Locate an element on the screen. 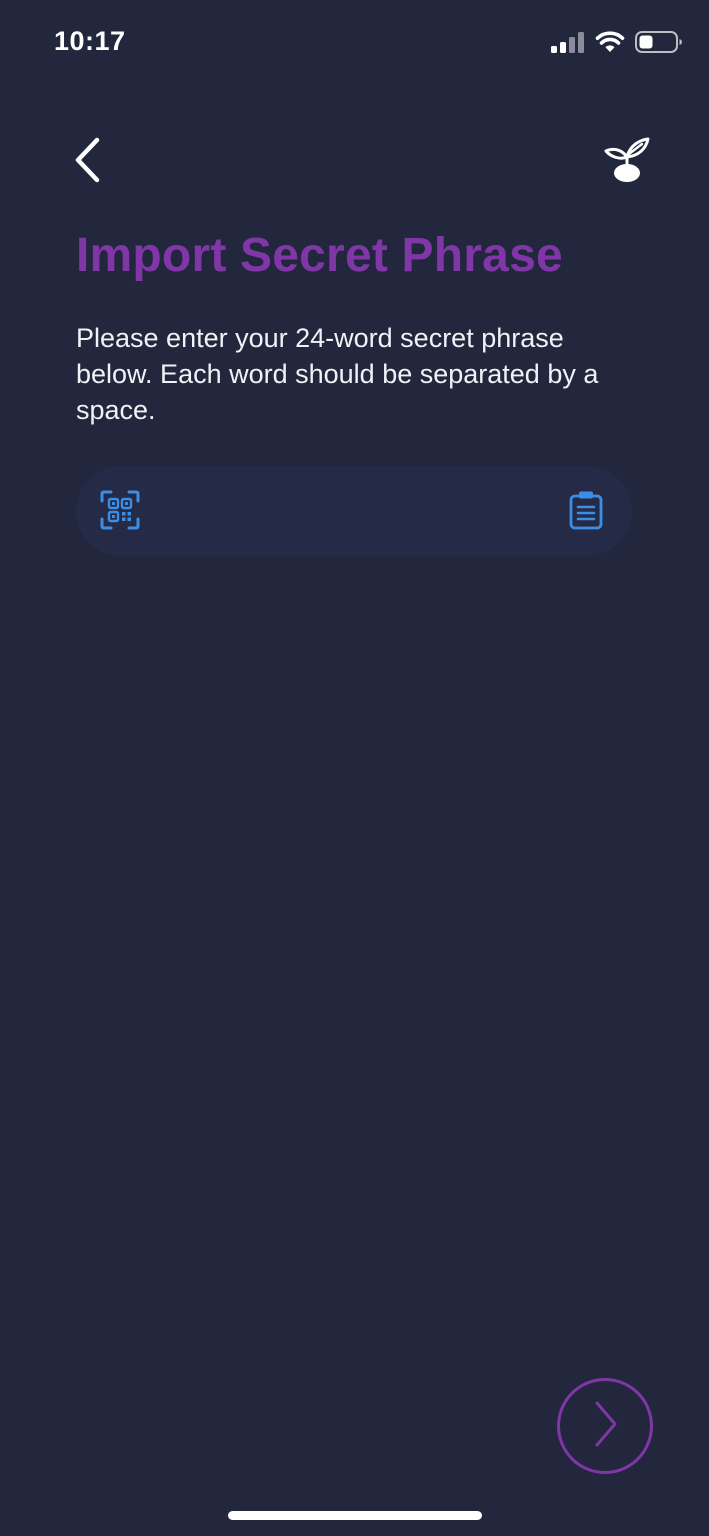 This screenshot has height=1536, width=709. wifi-icon is located at coordinates (610, 44).